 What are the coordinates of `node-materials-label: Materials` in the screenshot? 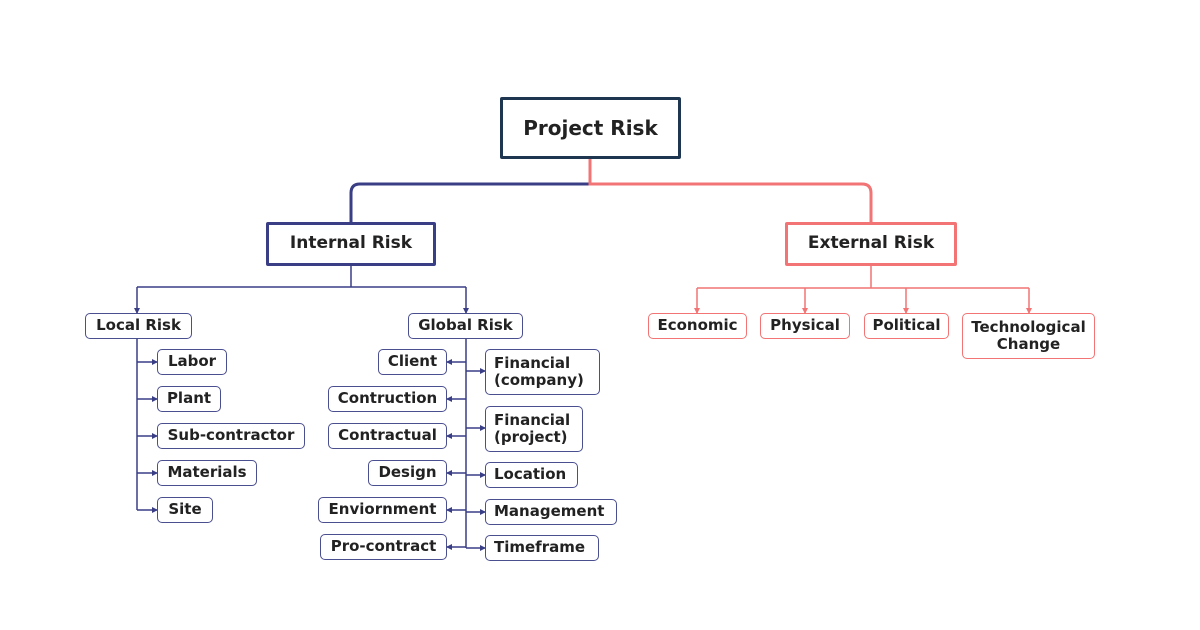 It's located at (207, 472).